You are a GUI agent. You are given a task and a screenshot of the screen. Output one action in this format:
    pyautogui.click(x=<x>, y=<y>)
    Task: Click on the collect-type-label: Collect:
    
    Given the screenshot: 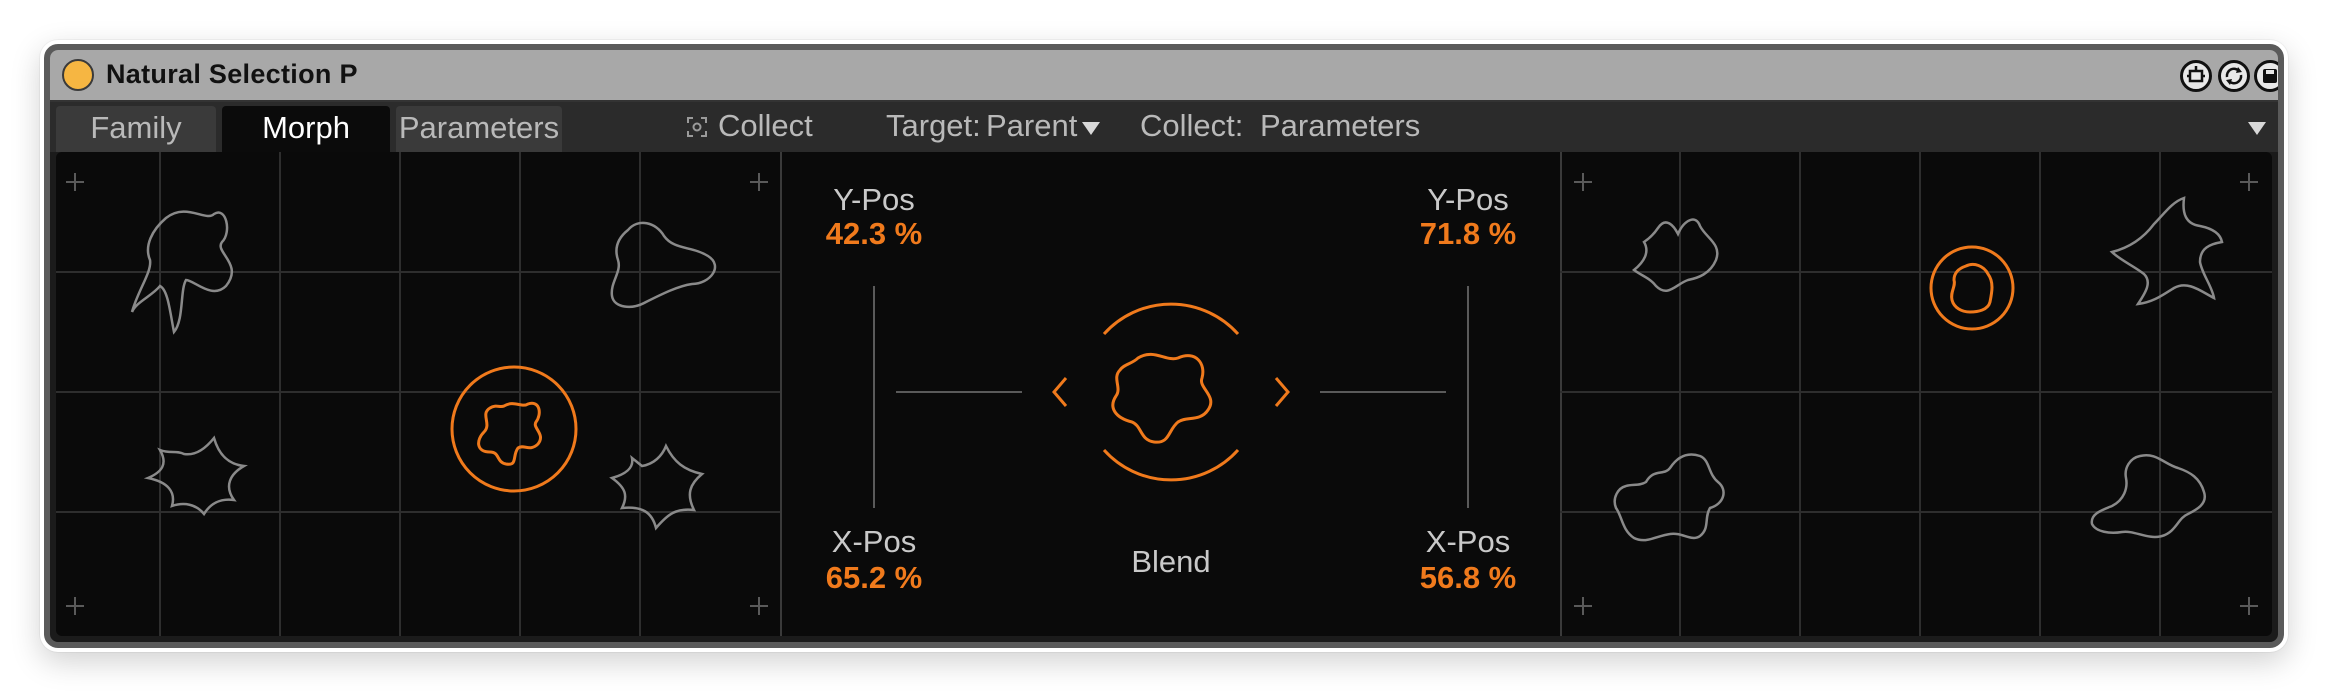 What is the action you would take?
    pyautogui.click(x=1192, y=125)
    